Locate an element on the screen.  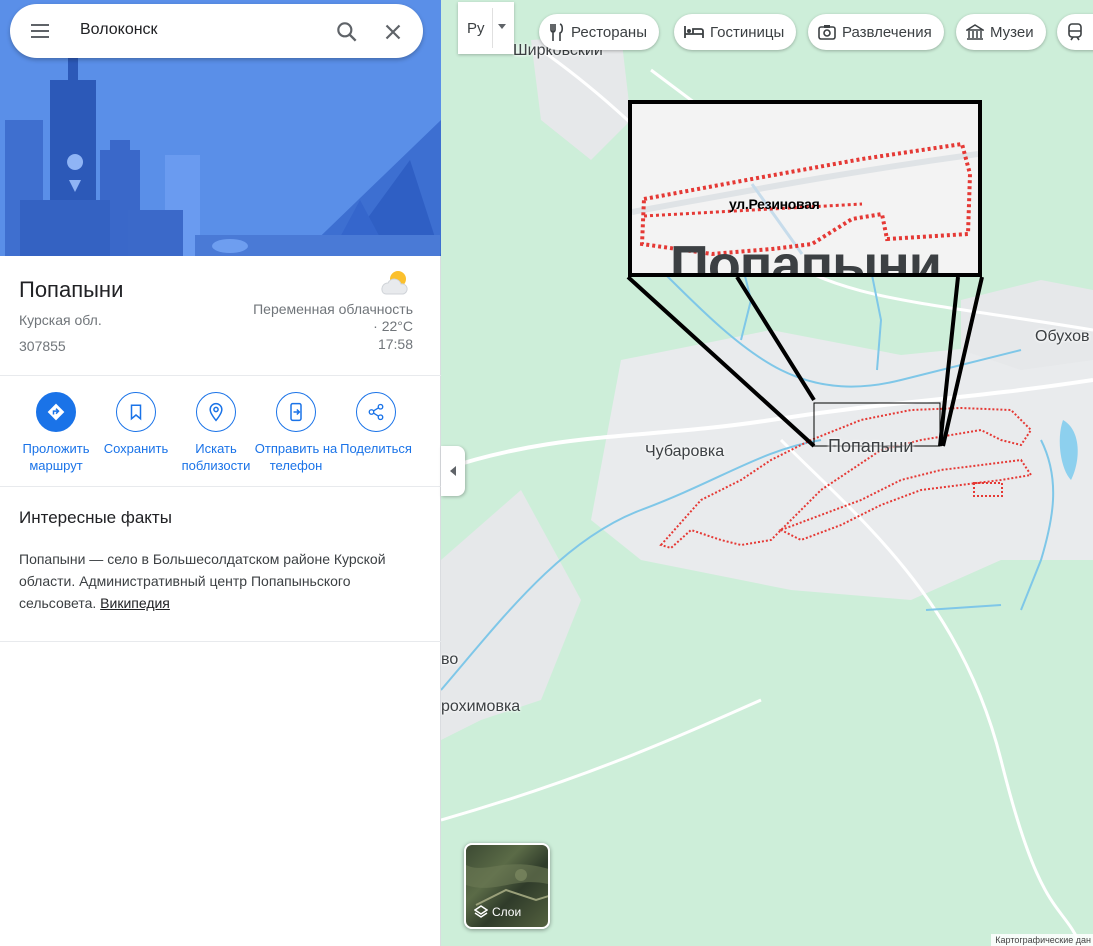
directions-icon is located at coordinates (56, 412).